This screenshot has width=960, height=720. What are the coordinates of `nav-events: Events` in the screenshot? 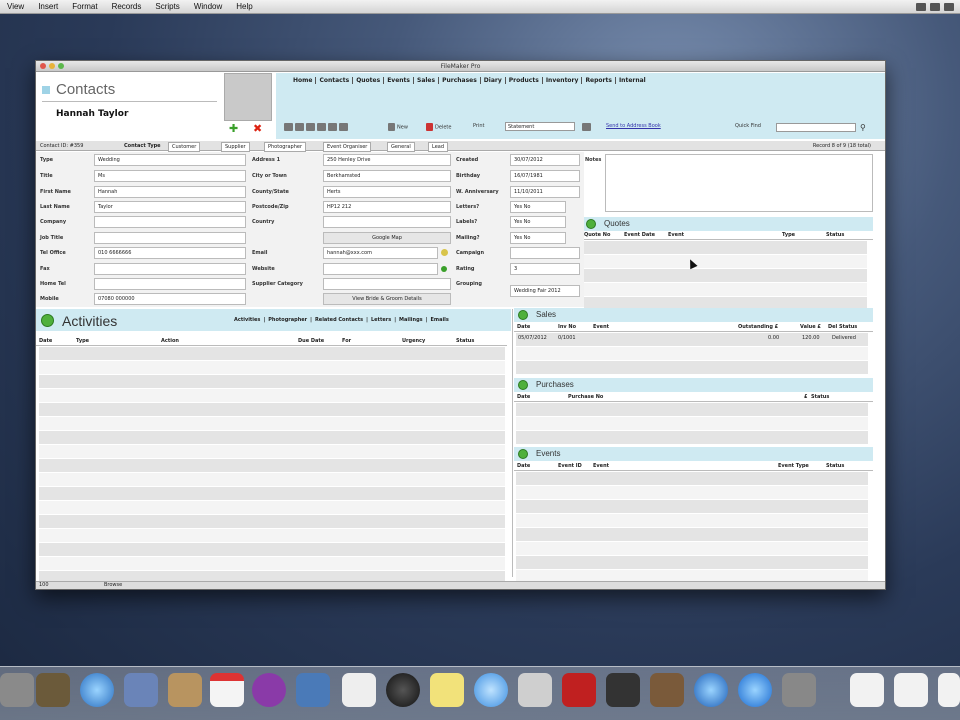 It's located at (399, 80).